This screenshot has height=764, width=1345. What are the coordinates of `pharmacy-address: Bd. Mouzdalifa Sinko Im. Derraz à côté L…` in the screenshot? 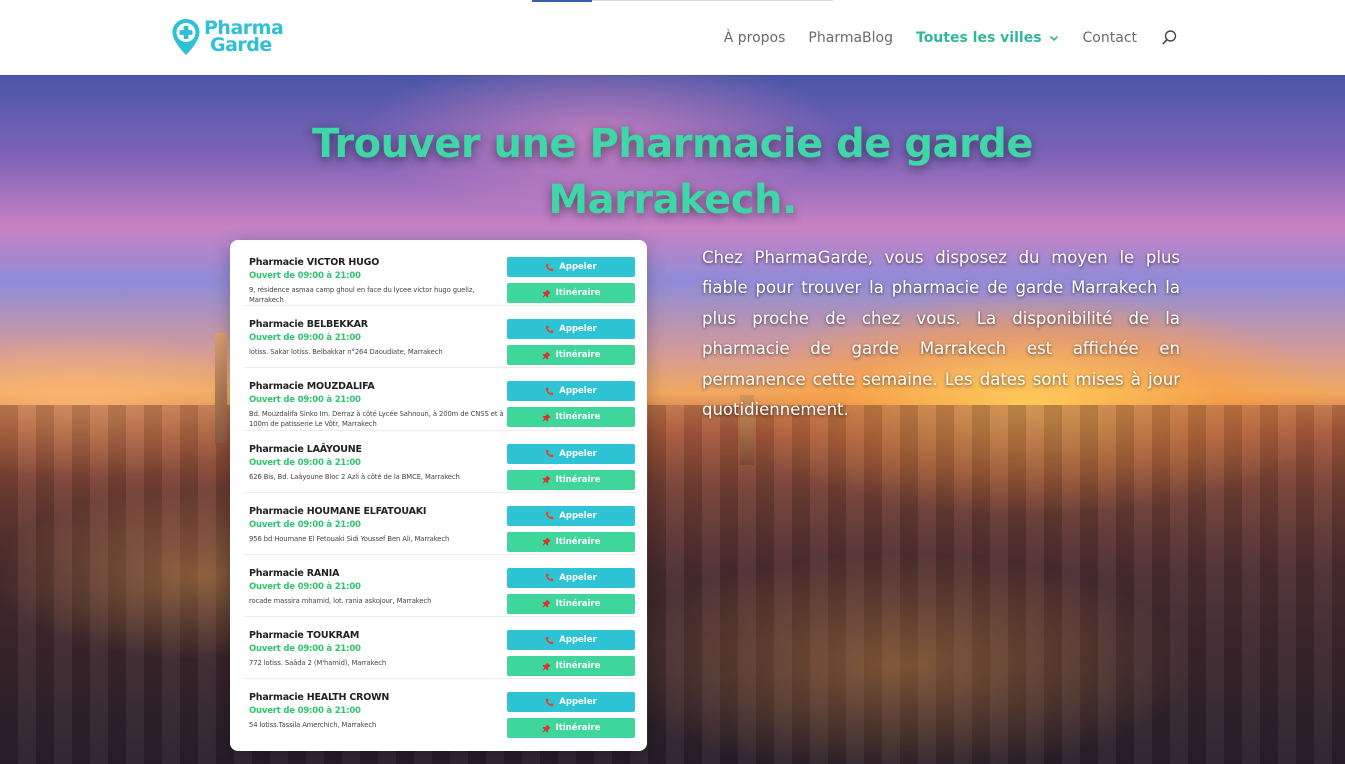 It's located at (376, 419).